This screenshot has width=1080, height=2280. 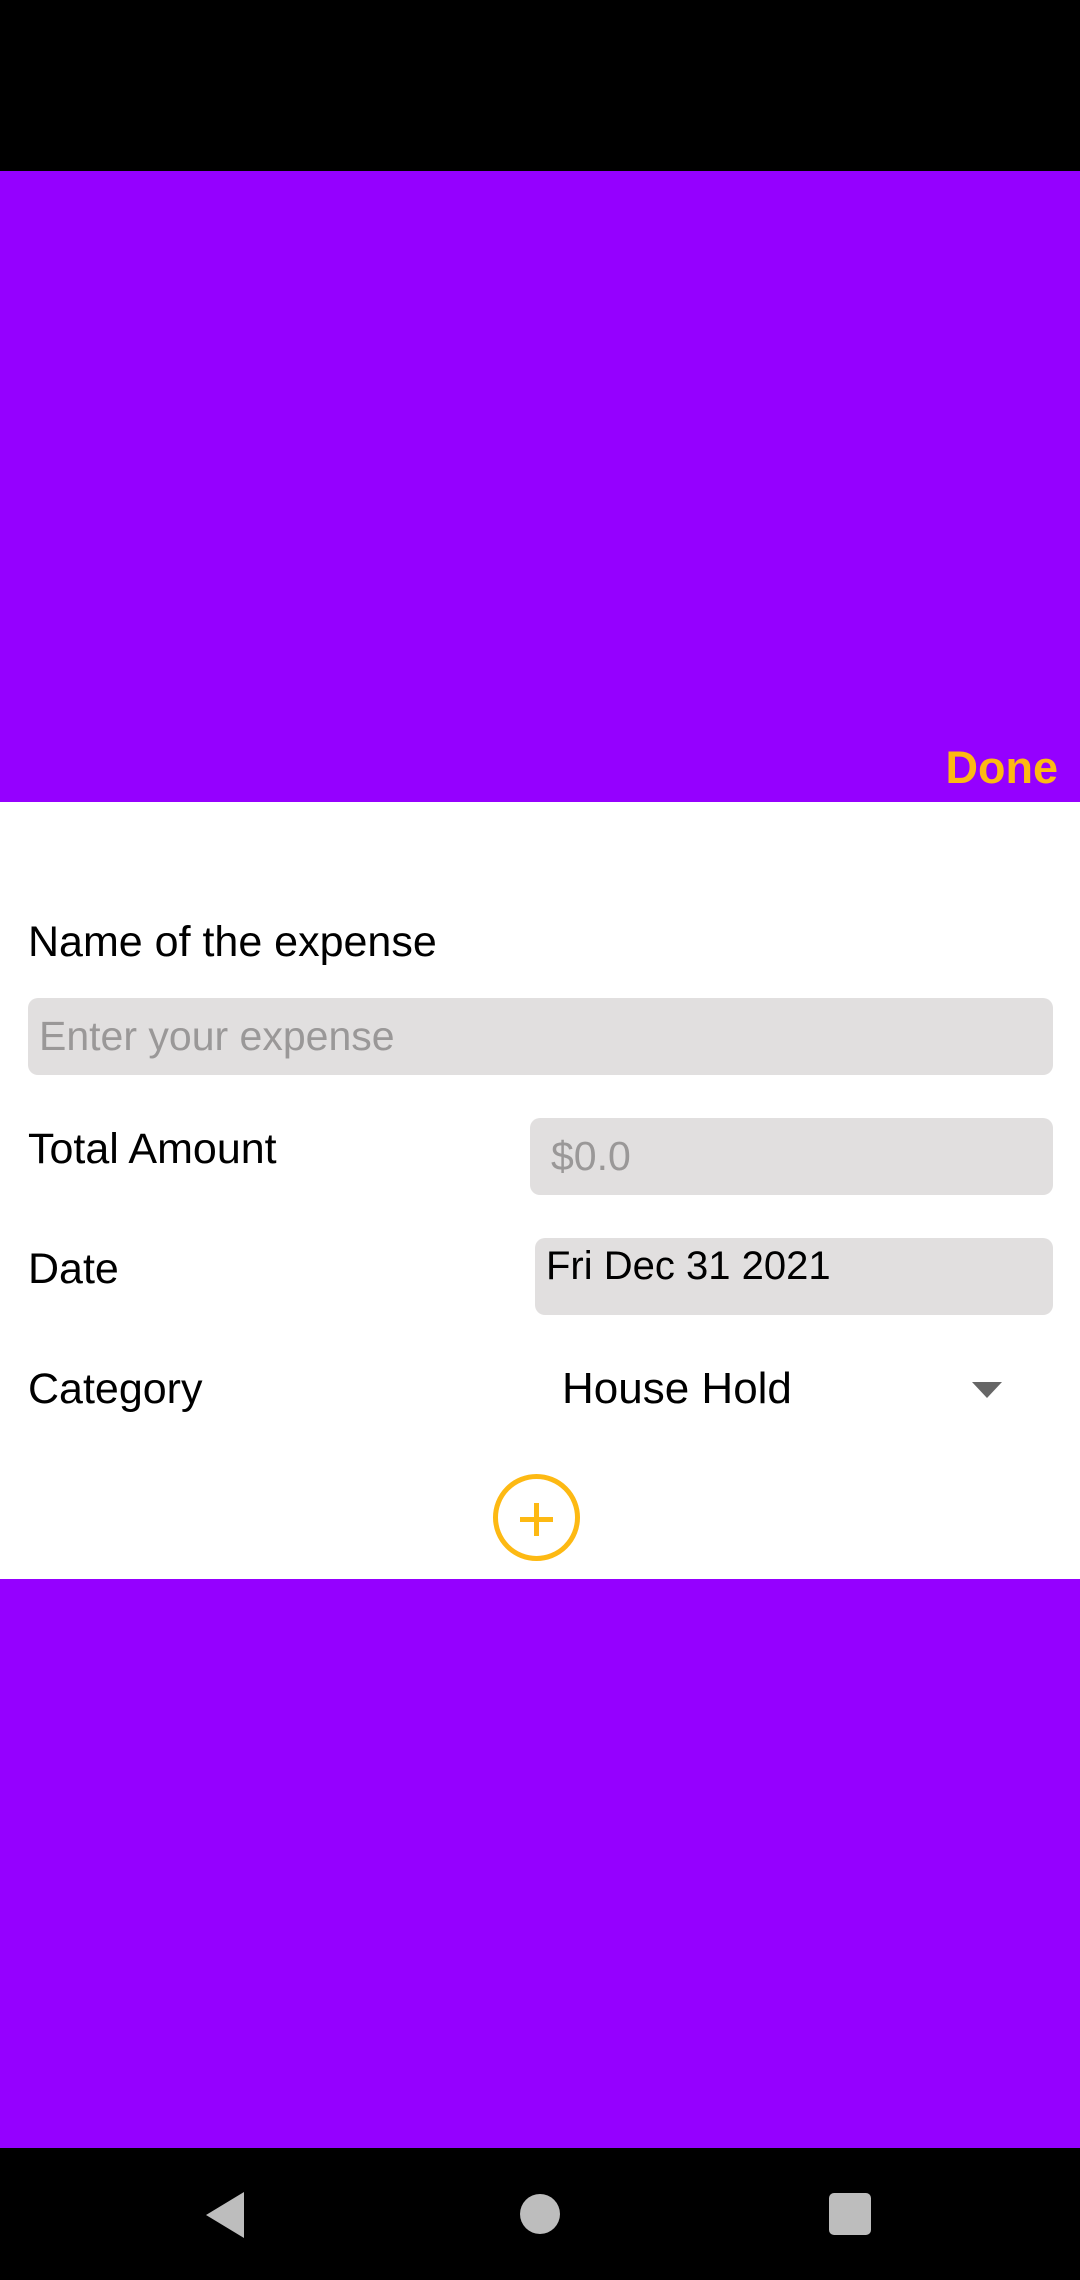 What do you see at coordinates (540, 1036) in the screenshot?
I see `expense-name-input` at bounding box center [540, 1036].